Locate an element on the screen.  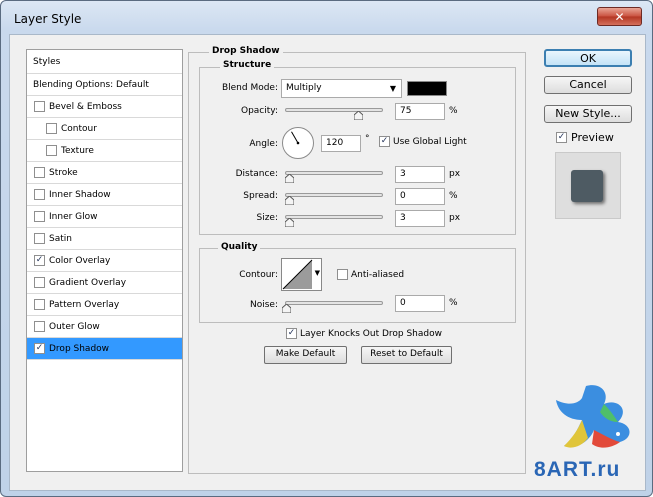
make-default-button: Make Default is located at coordinates (305, 355).